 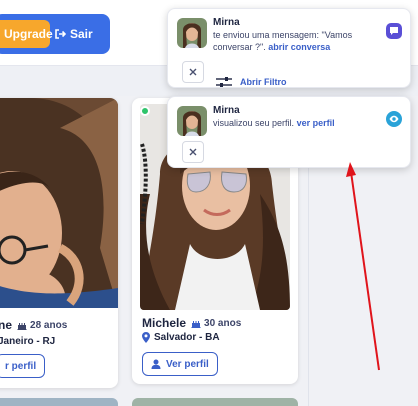 I want to click on profile-name-line: Michele 30 anos, so click(x=191, y=323).